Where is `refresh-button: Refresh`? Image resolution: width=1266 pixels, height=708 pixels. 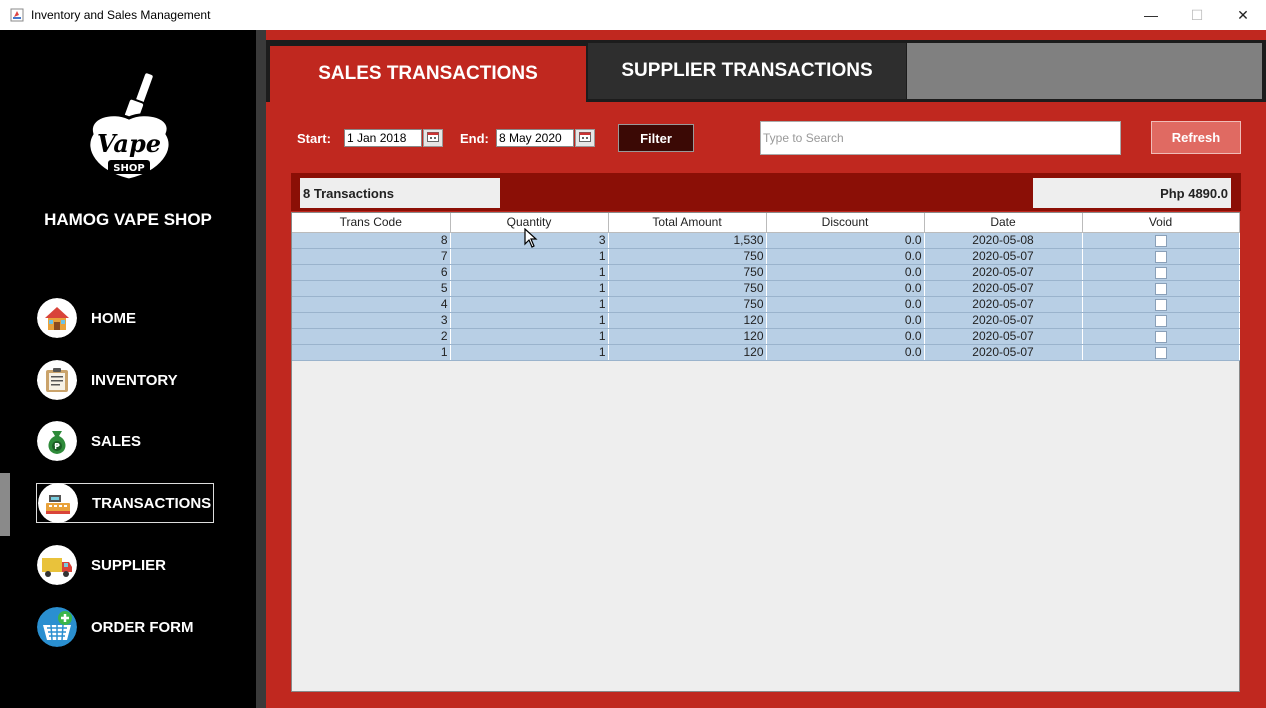 refresh-button: Refresh is located at coordinates (1196, 137).